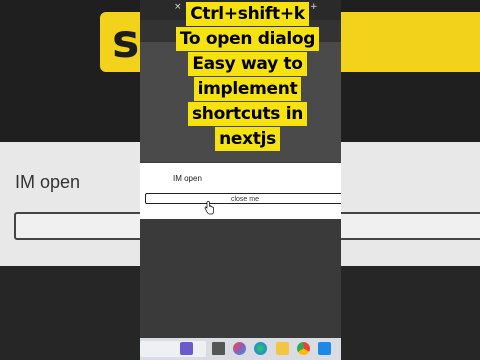 The width and height of the screenshot is (480, 360). I want to click on caption-line: Easy way to, so click(247, 64).